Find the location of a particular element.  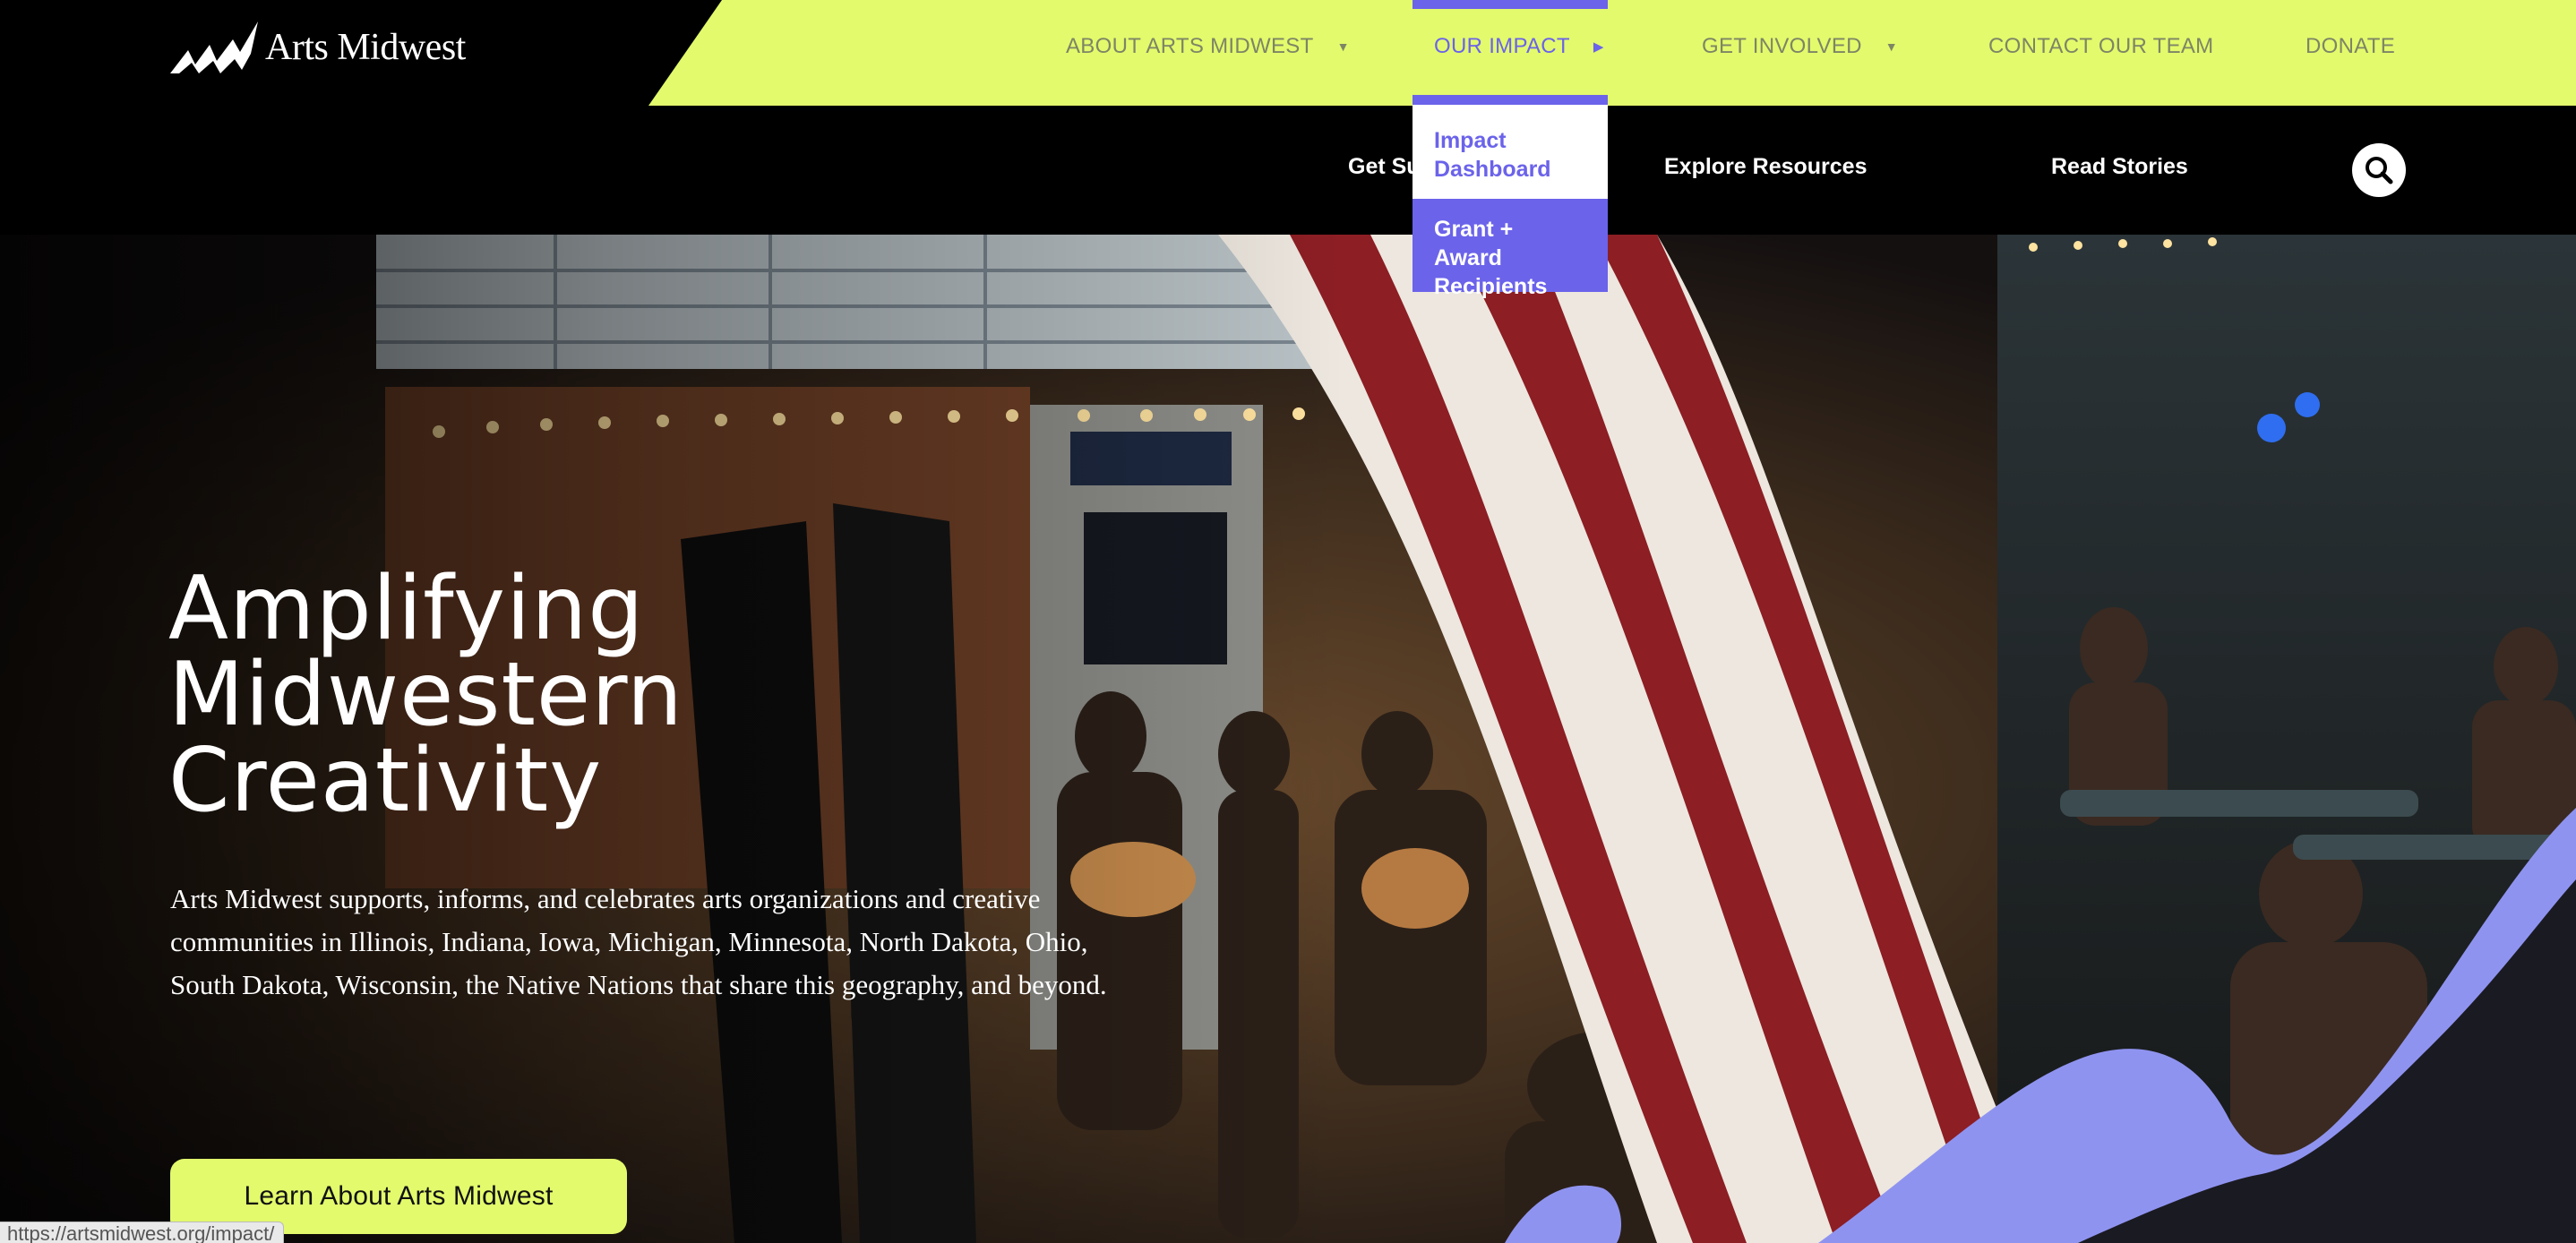

site-logo: Arts Midwest is located at coordinates (317, 47).